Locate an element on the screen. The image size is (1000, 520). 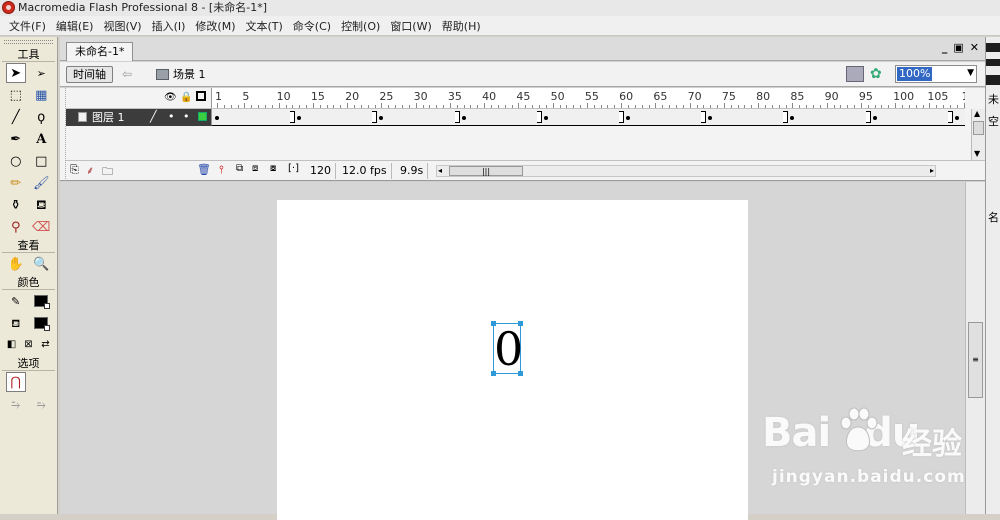
menu-commands: 命令(C) is located at coordinates (312, 26).